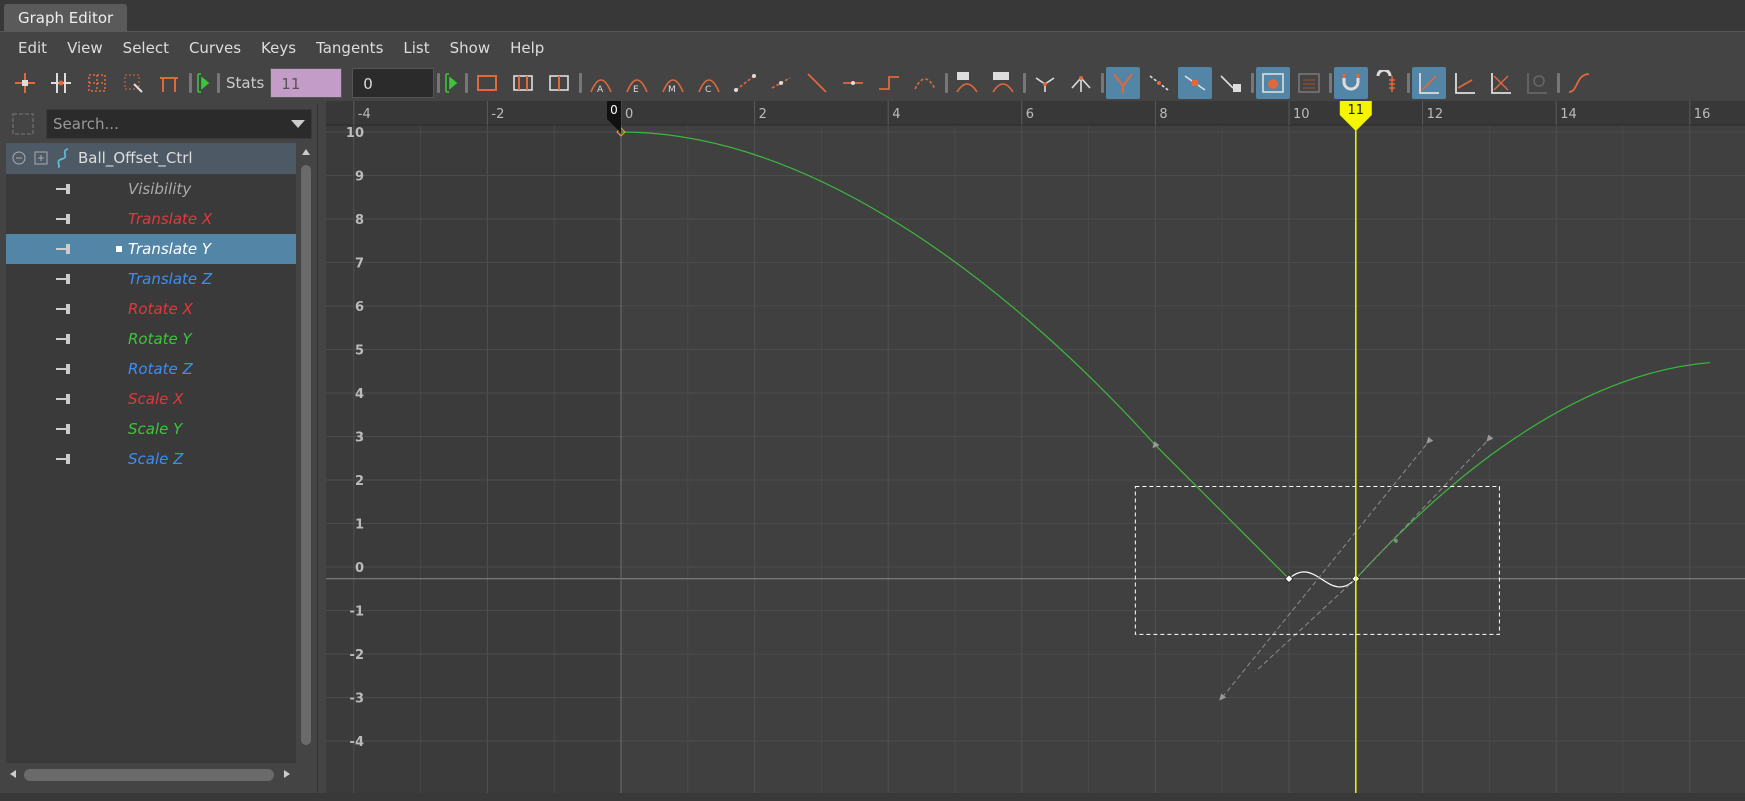 The height and width of the screenshot is (801, 1745). What do you see at coordinates (287, 774) in the screenshot?
I see `scroll-right-icon` at bounding box center [287, 774].